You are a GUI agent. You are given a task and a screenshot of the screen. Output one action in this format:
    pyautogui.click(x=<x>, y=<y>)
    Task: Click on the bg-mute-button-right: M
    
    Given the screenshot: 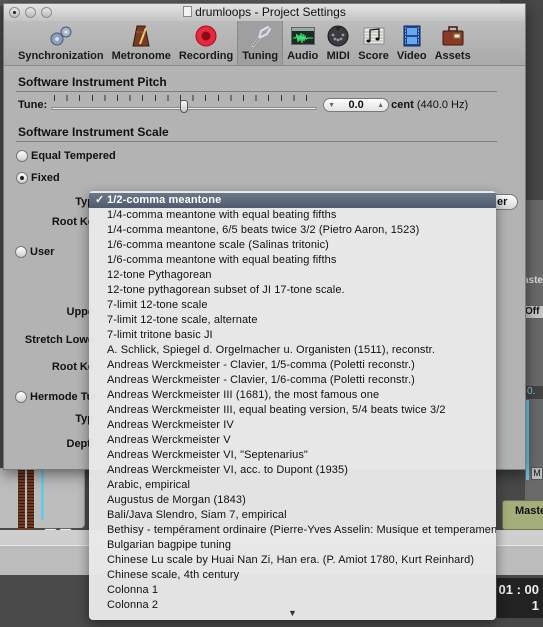 What is the action you would take?
    pyautogui.click(x=537, y=473)
    